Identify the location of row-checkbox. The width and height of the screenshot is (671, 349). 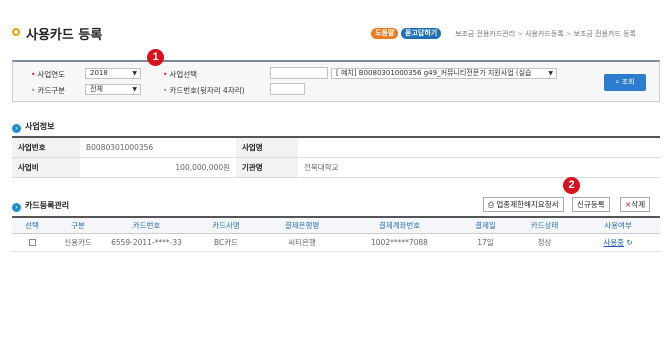
(32, 242).